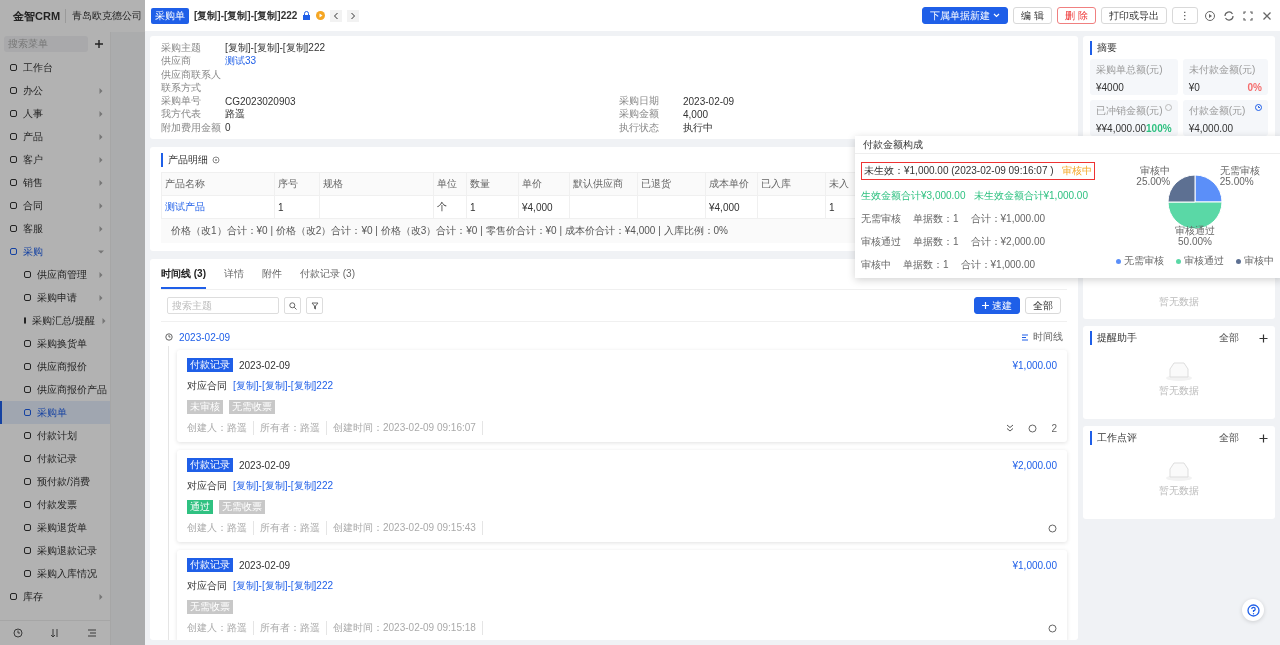 This screenshot has width=1280, height=645. Describe the element at coordinates (985, 306) in the screenshot. I see `plus-icon` at that location.